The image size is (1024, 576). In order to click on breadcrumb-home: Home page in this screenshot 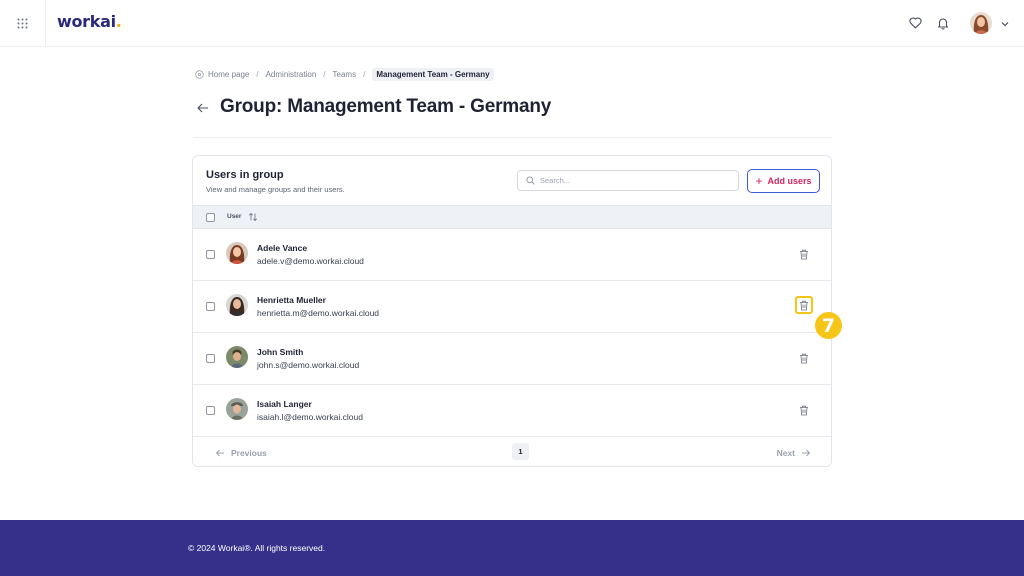, I will do `click(228, 74)`.